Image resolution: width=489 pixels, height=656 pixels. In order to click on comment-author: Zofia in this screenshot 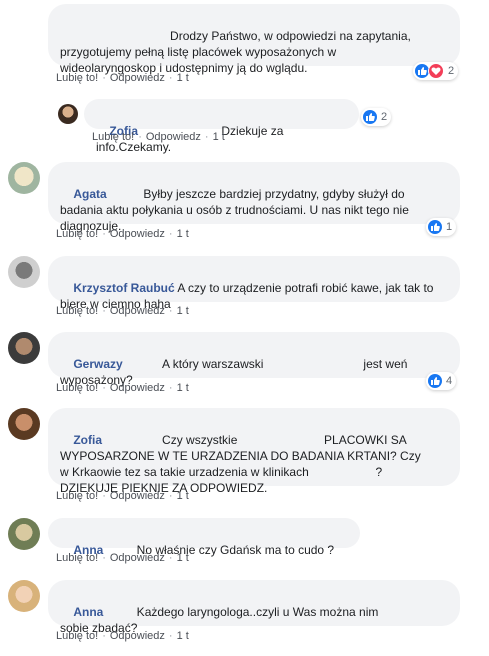, I will do `click(87, 440)`.